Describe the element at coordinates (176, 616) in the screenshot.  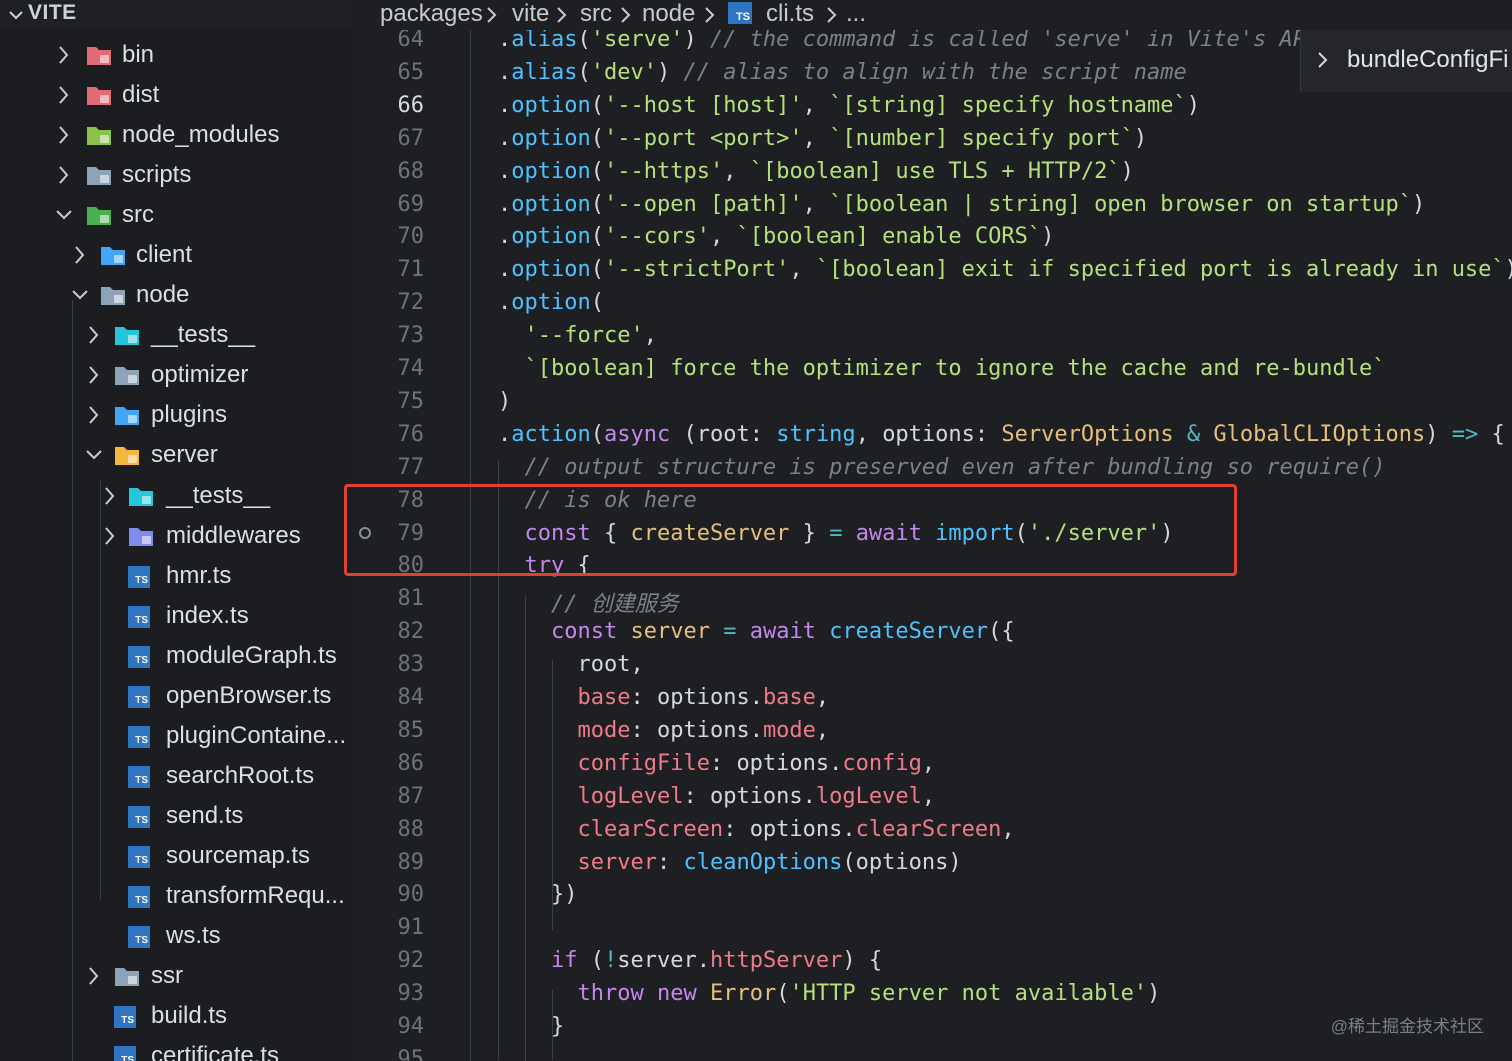
I see `tree-item: TS index.ts` at that location.